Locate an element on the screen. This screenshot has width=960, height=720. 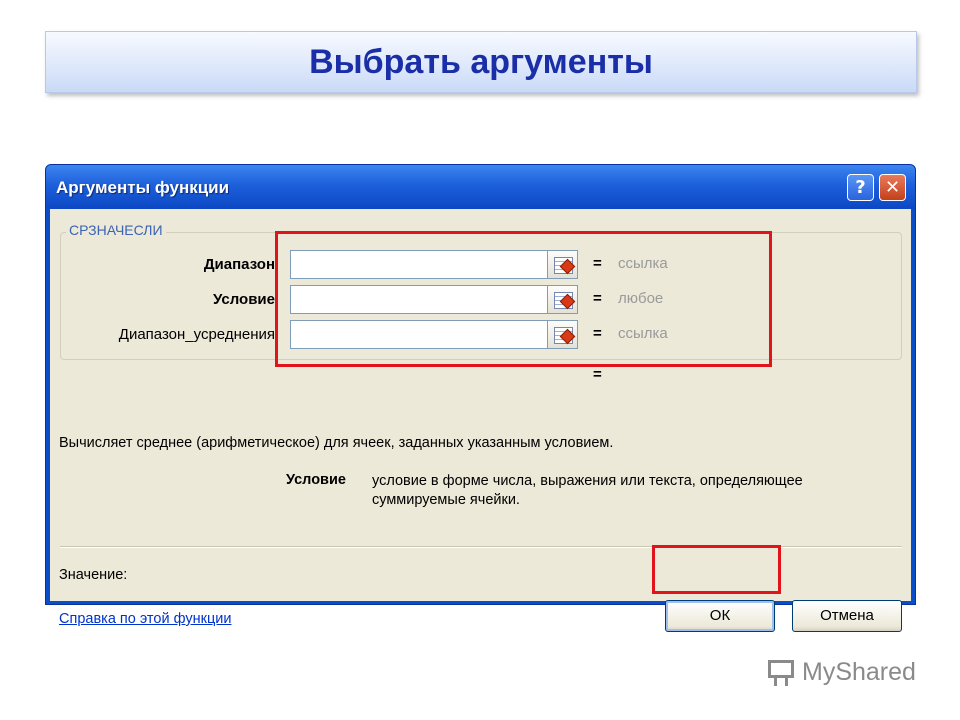
arg-label-range: Диапазон is located at coordinates (239, 264).